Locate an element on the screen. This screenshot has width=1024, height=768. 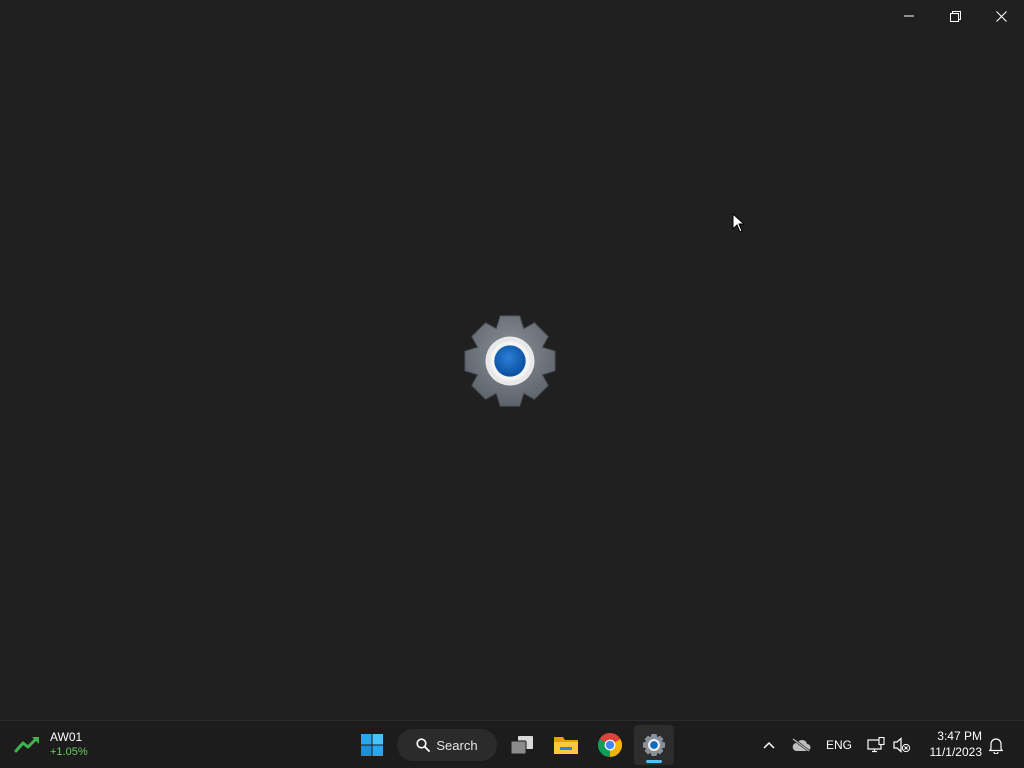
search-button: Search is located at coordinates (447, 745).